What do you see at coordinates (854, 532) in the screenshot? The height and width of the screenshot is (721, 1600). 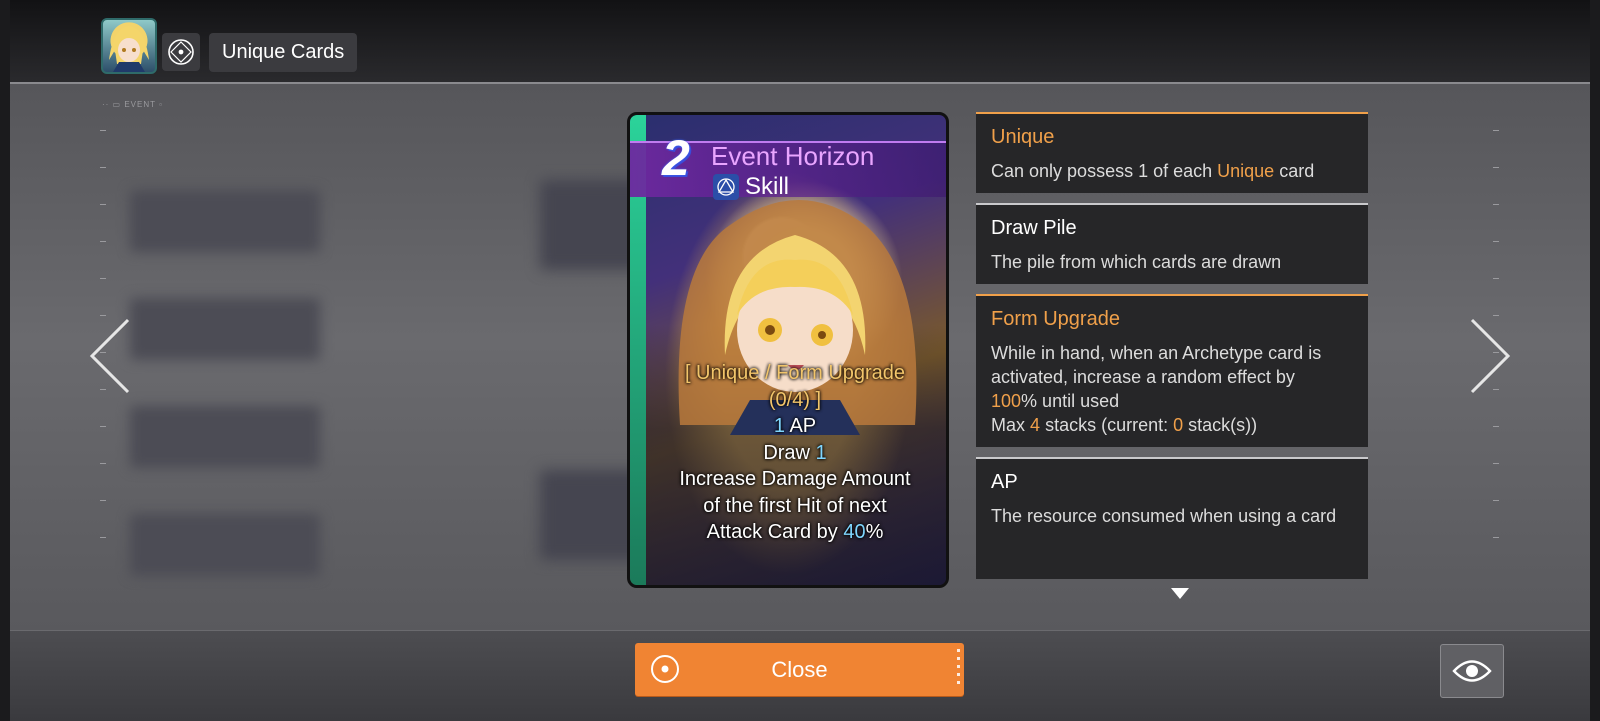 I see `card-effect-value: 40` at bounding box center [854, 532].